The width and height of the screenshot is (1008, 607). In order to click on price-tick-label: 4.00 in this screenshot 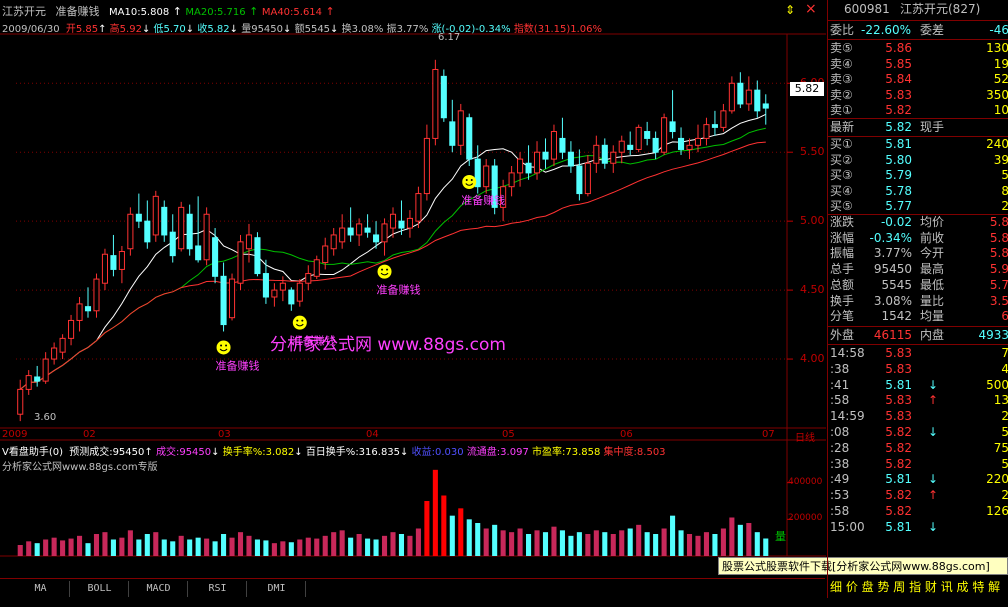, I will do `click(812, 359)`.